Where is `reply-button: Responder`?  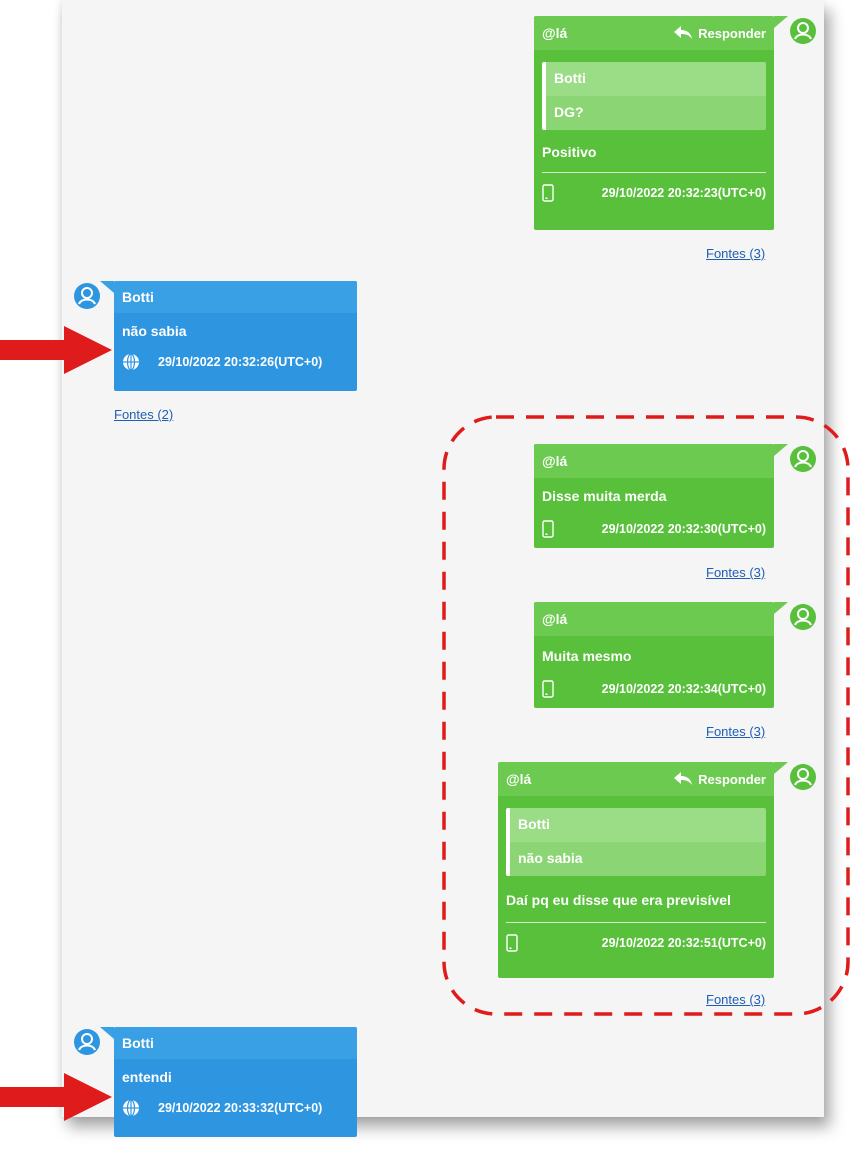 reply-button: Responder is located at coordinates (720, 33).